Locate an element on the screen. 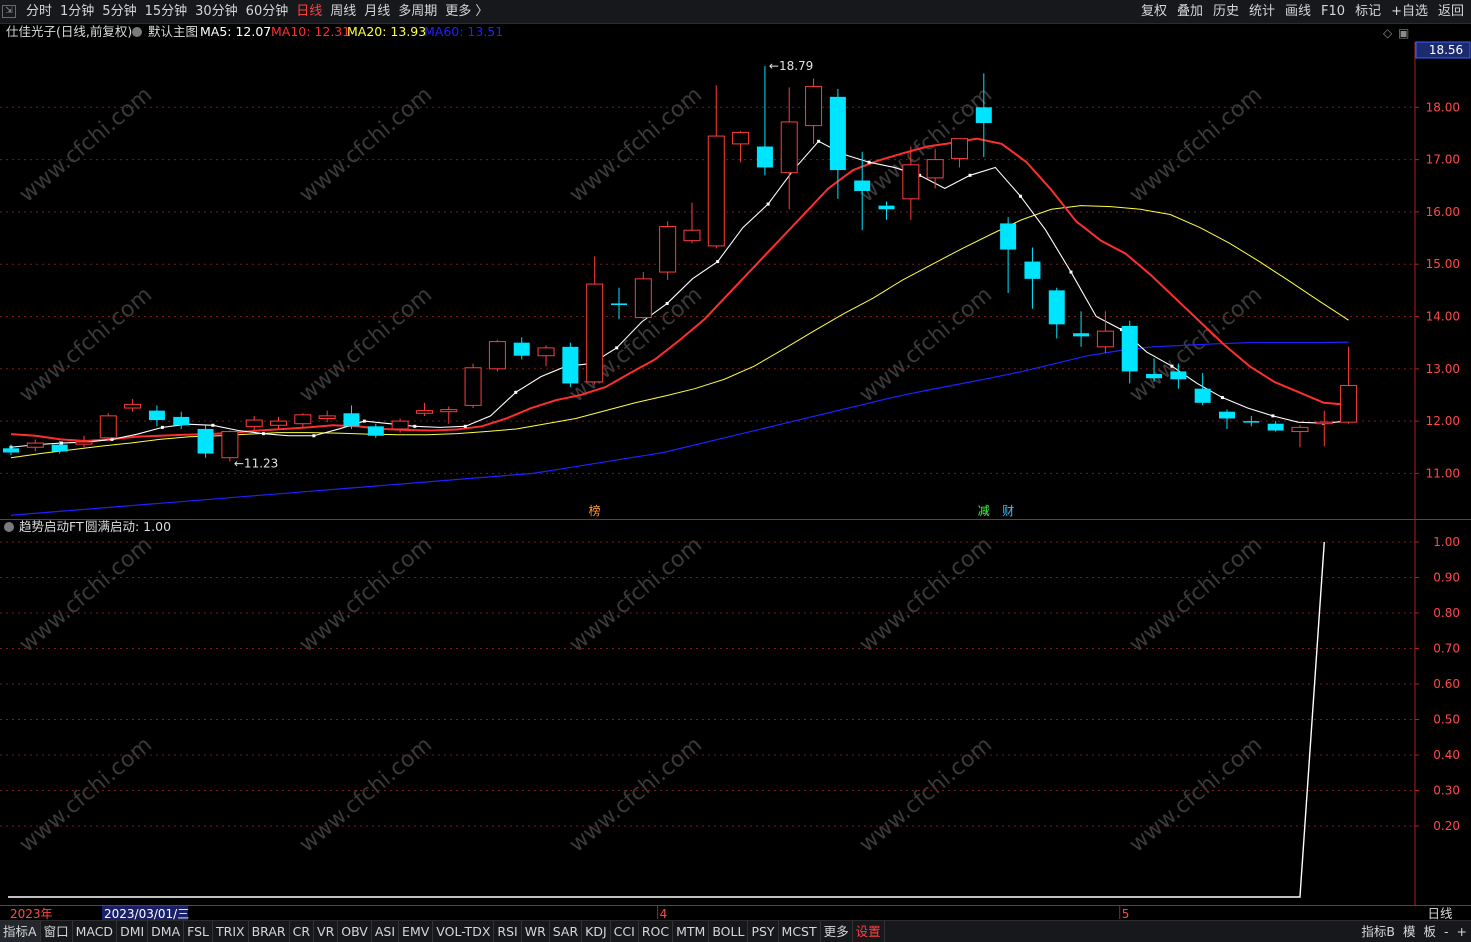 The image size is (1471, 942). watermark-text-12: www.cfchi.com is located at coordinates (636, 594).